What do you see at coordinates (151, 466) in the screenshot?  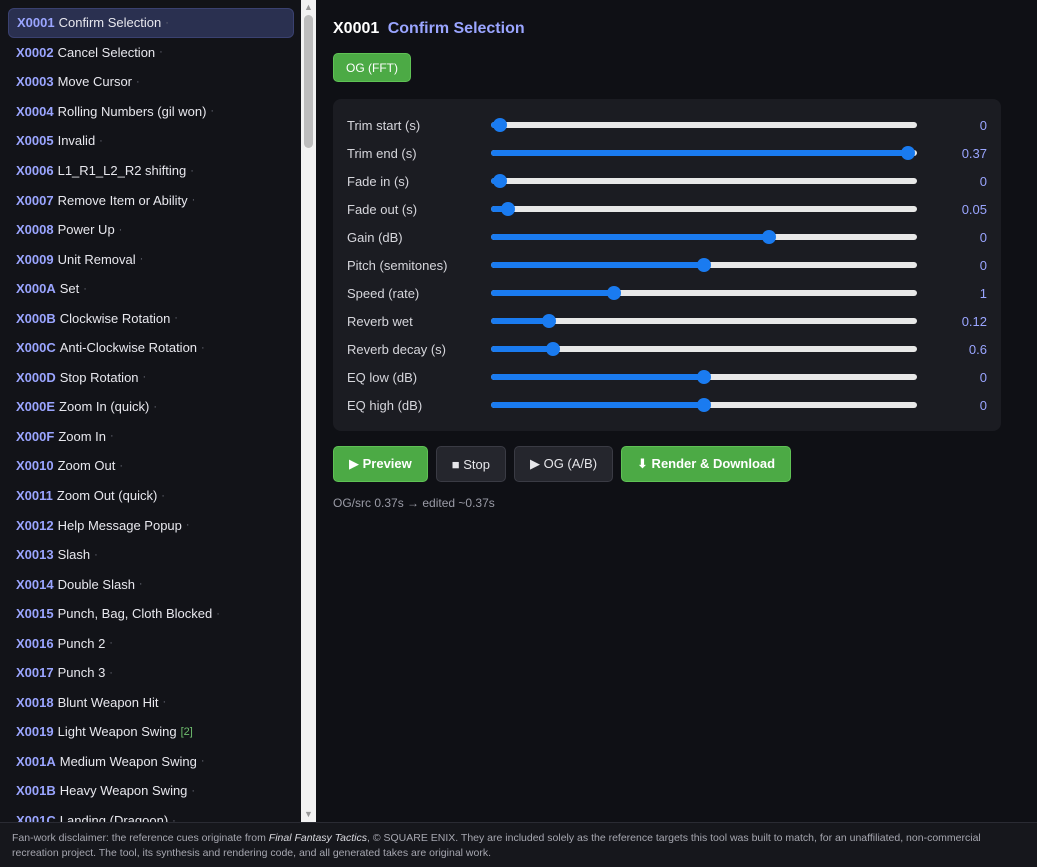 I see `sfx-list-item: X0010 Zoom Out ·` at bounding box center [151, 466].